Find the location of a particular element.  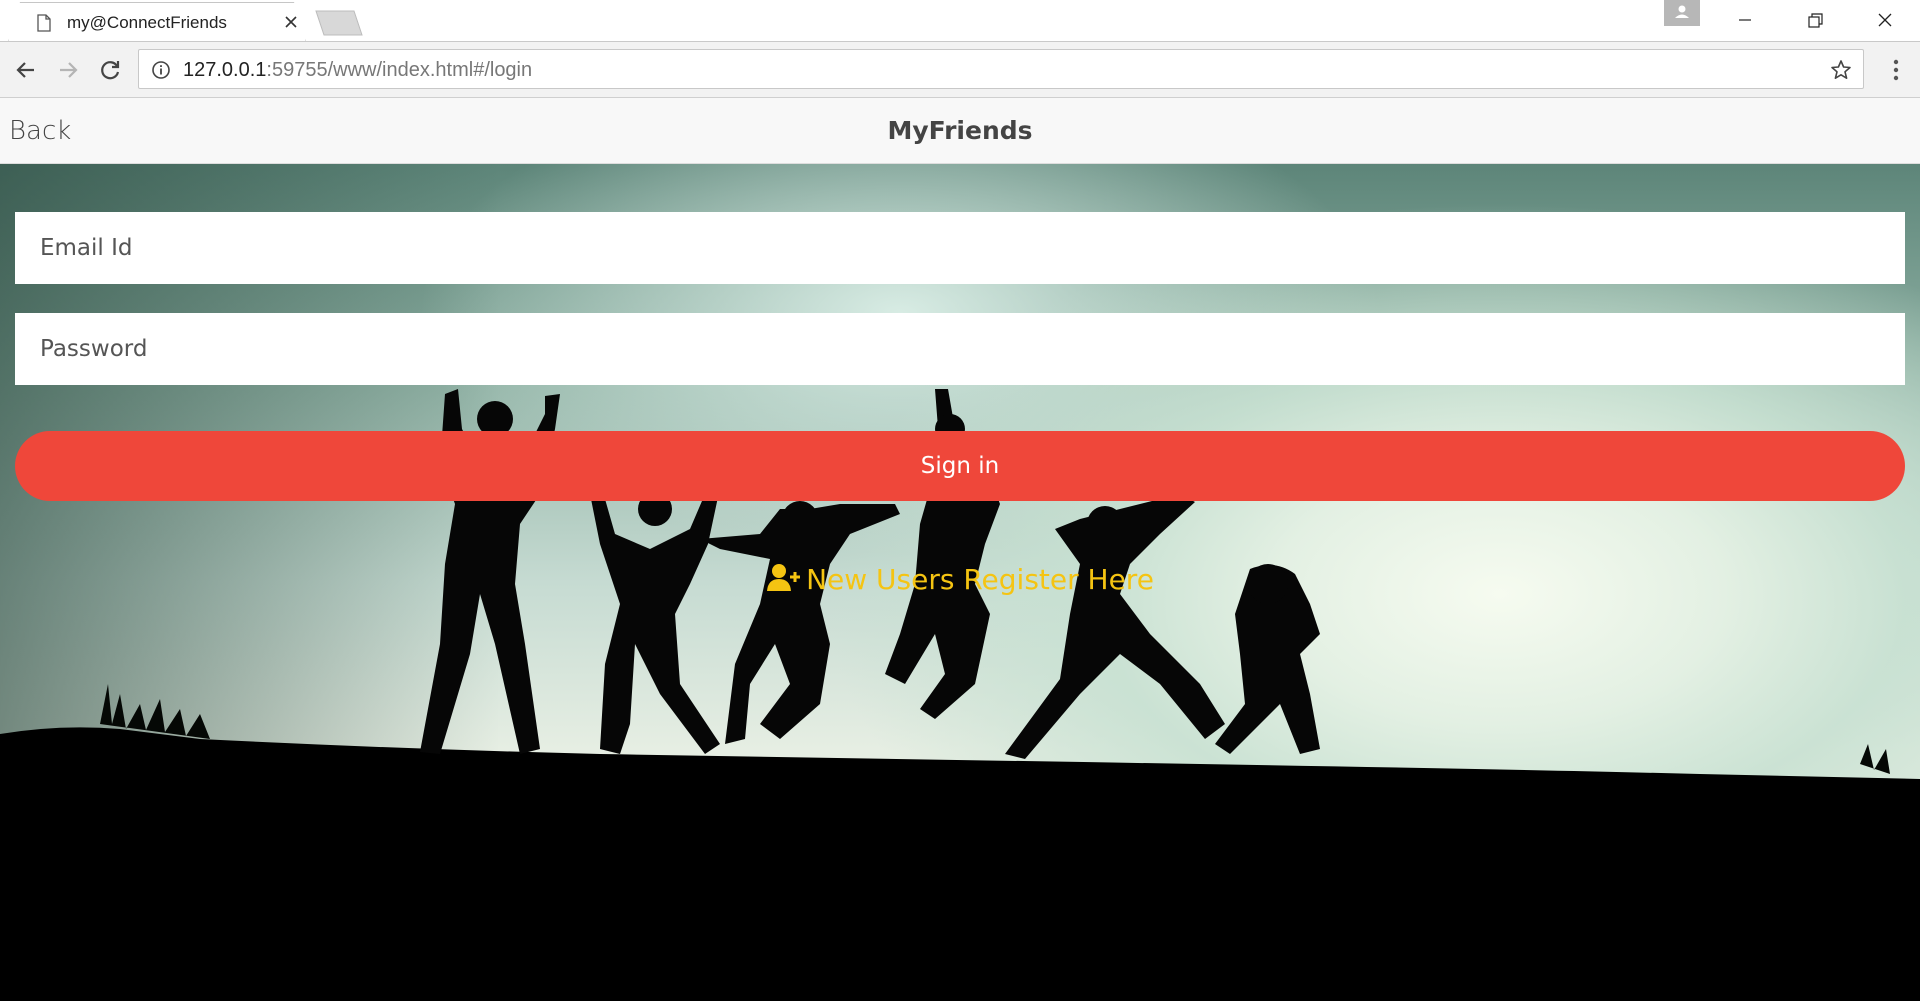

info-icon is located at coordinates (161, 70).